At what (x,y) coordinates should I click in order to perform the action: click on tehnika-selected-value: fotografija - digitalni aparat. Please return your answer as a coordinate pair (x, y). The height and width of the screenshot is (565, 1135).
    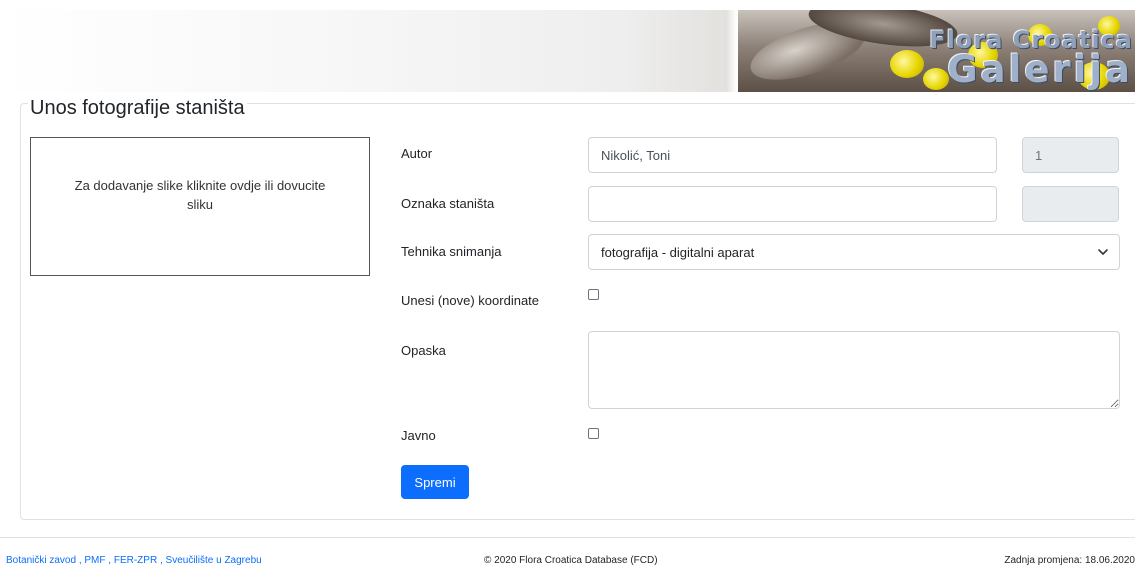
    Looking at the image, I should click on (678, 252).